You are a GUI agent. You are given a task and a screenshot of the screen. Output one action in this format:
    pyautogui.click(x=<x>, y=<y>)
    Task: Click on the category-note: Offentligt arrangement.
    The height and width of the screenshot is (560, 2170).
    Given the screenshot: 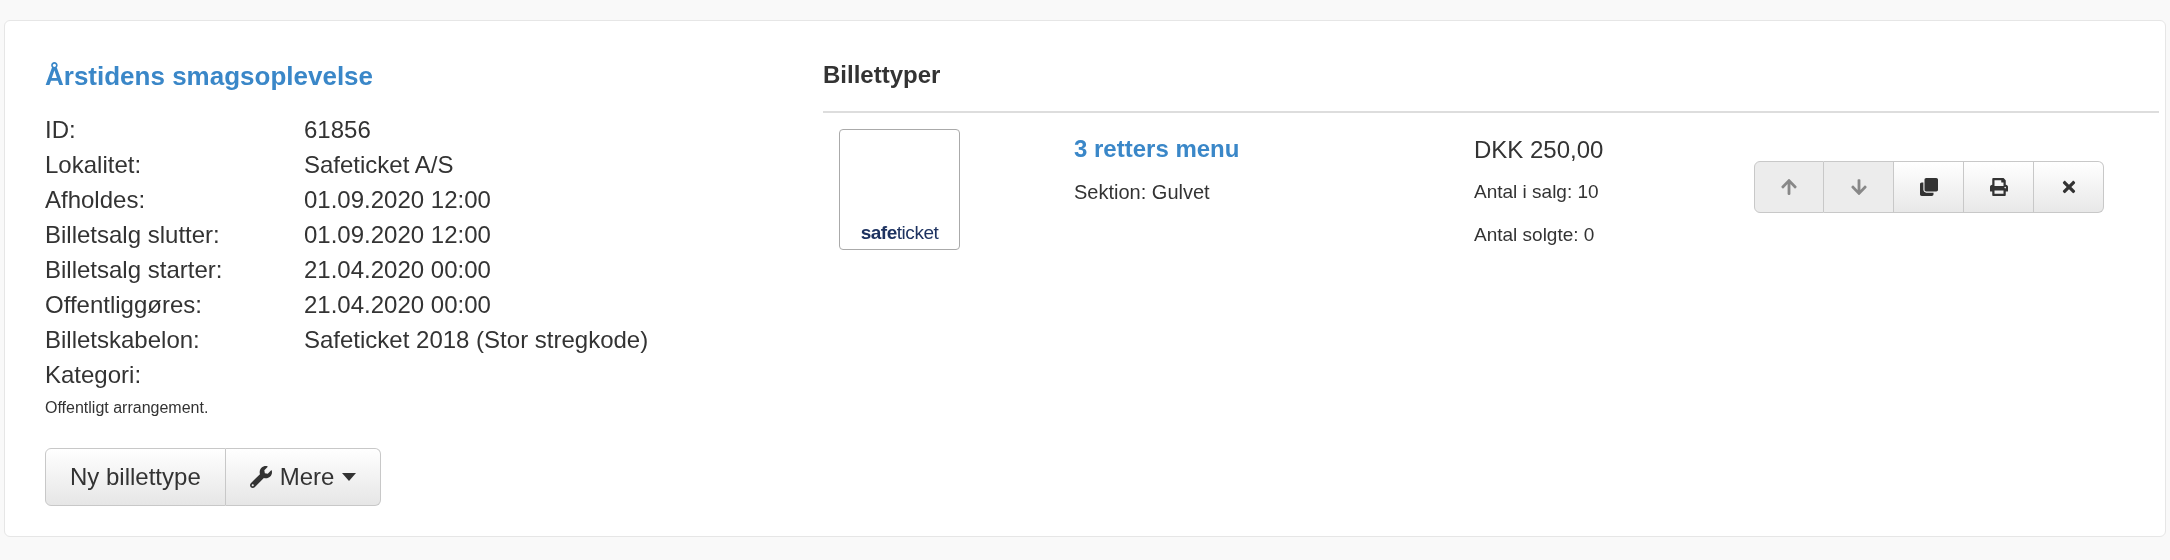 What is the action you would take?
    pyautogui.click(x=127, y=408)
    